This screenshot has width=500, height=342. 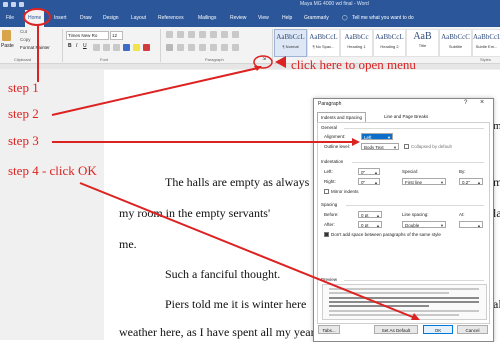 I want to click on annotation-arrow-step2, so click(x=155, y=91).